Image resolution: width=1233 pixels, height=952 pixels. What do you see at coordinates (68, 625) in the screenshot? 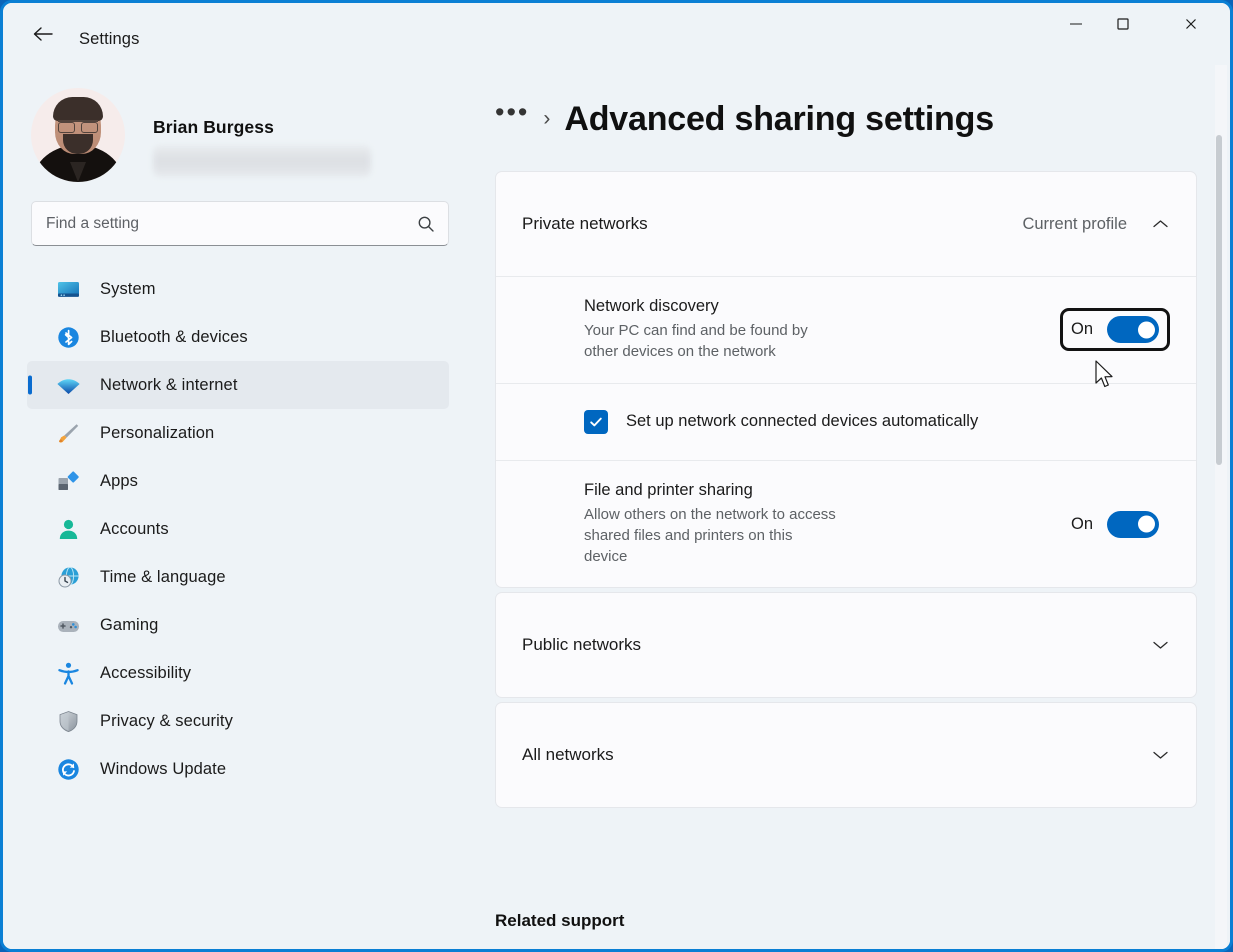
I see `gamepad-icon` at bounding box center [68, 625].